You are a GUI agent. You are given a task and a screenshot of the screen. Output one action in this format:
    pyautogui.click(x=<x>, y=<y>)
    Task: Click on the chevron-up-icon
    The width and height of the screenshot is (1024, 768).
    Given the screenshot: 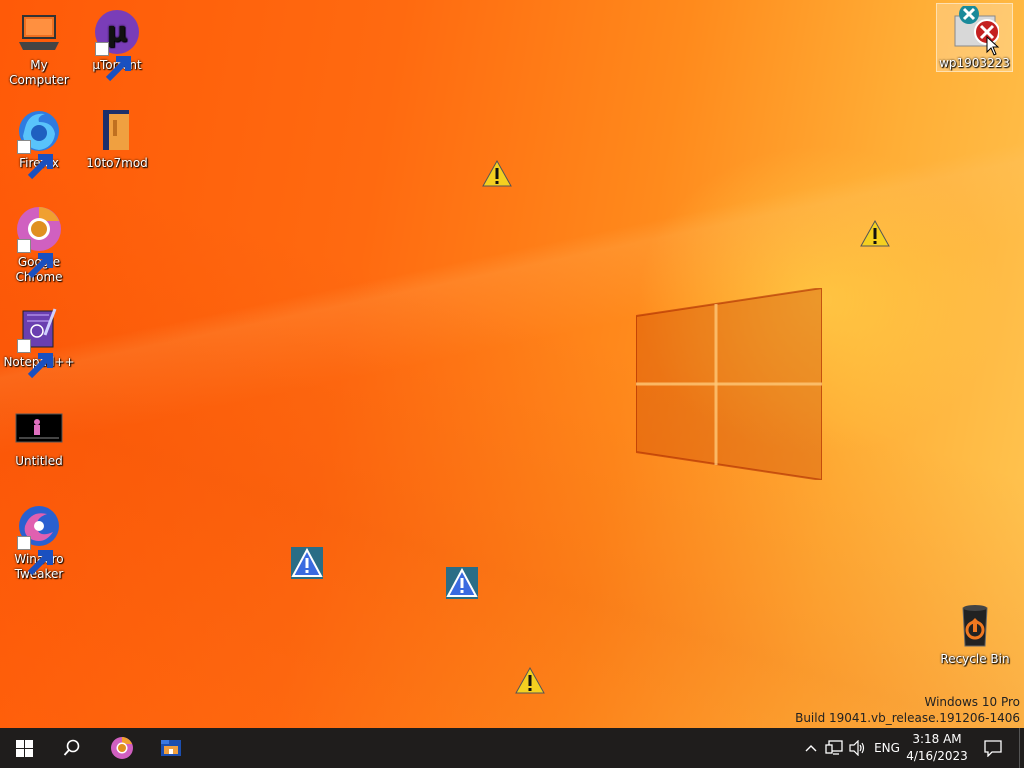 What is the action you would take?
    pyautogui.click(x=811, y=748)
    